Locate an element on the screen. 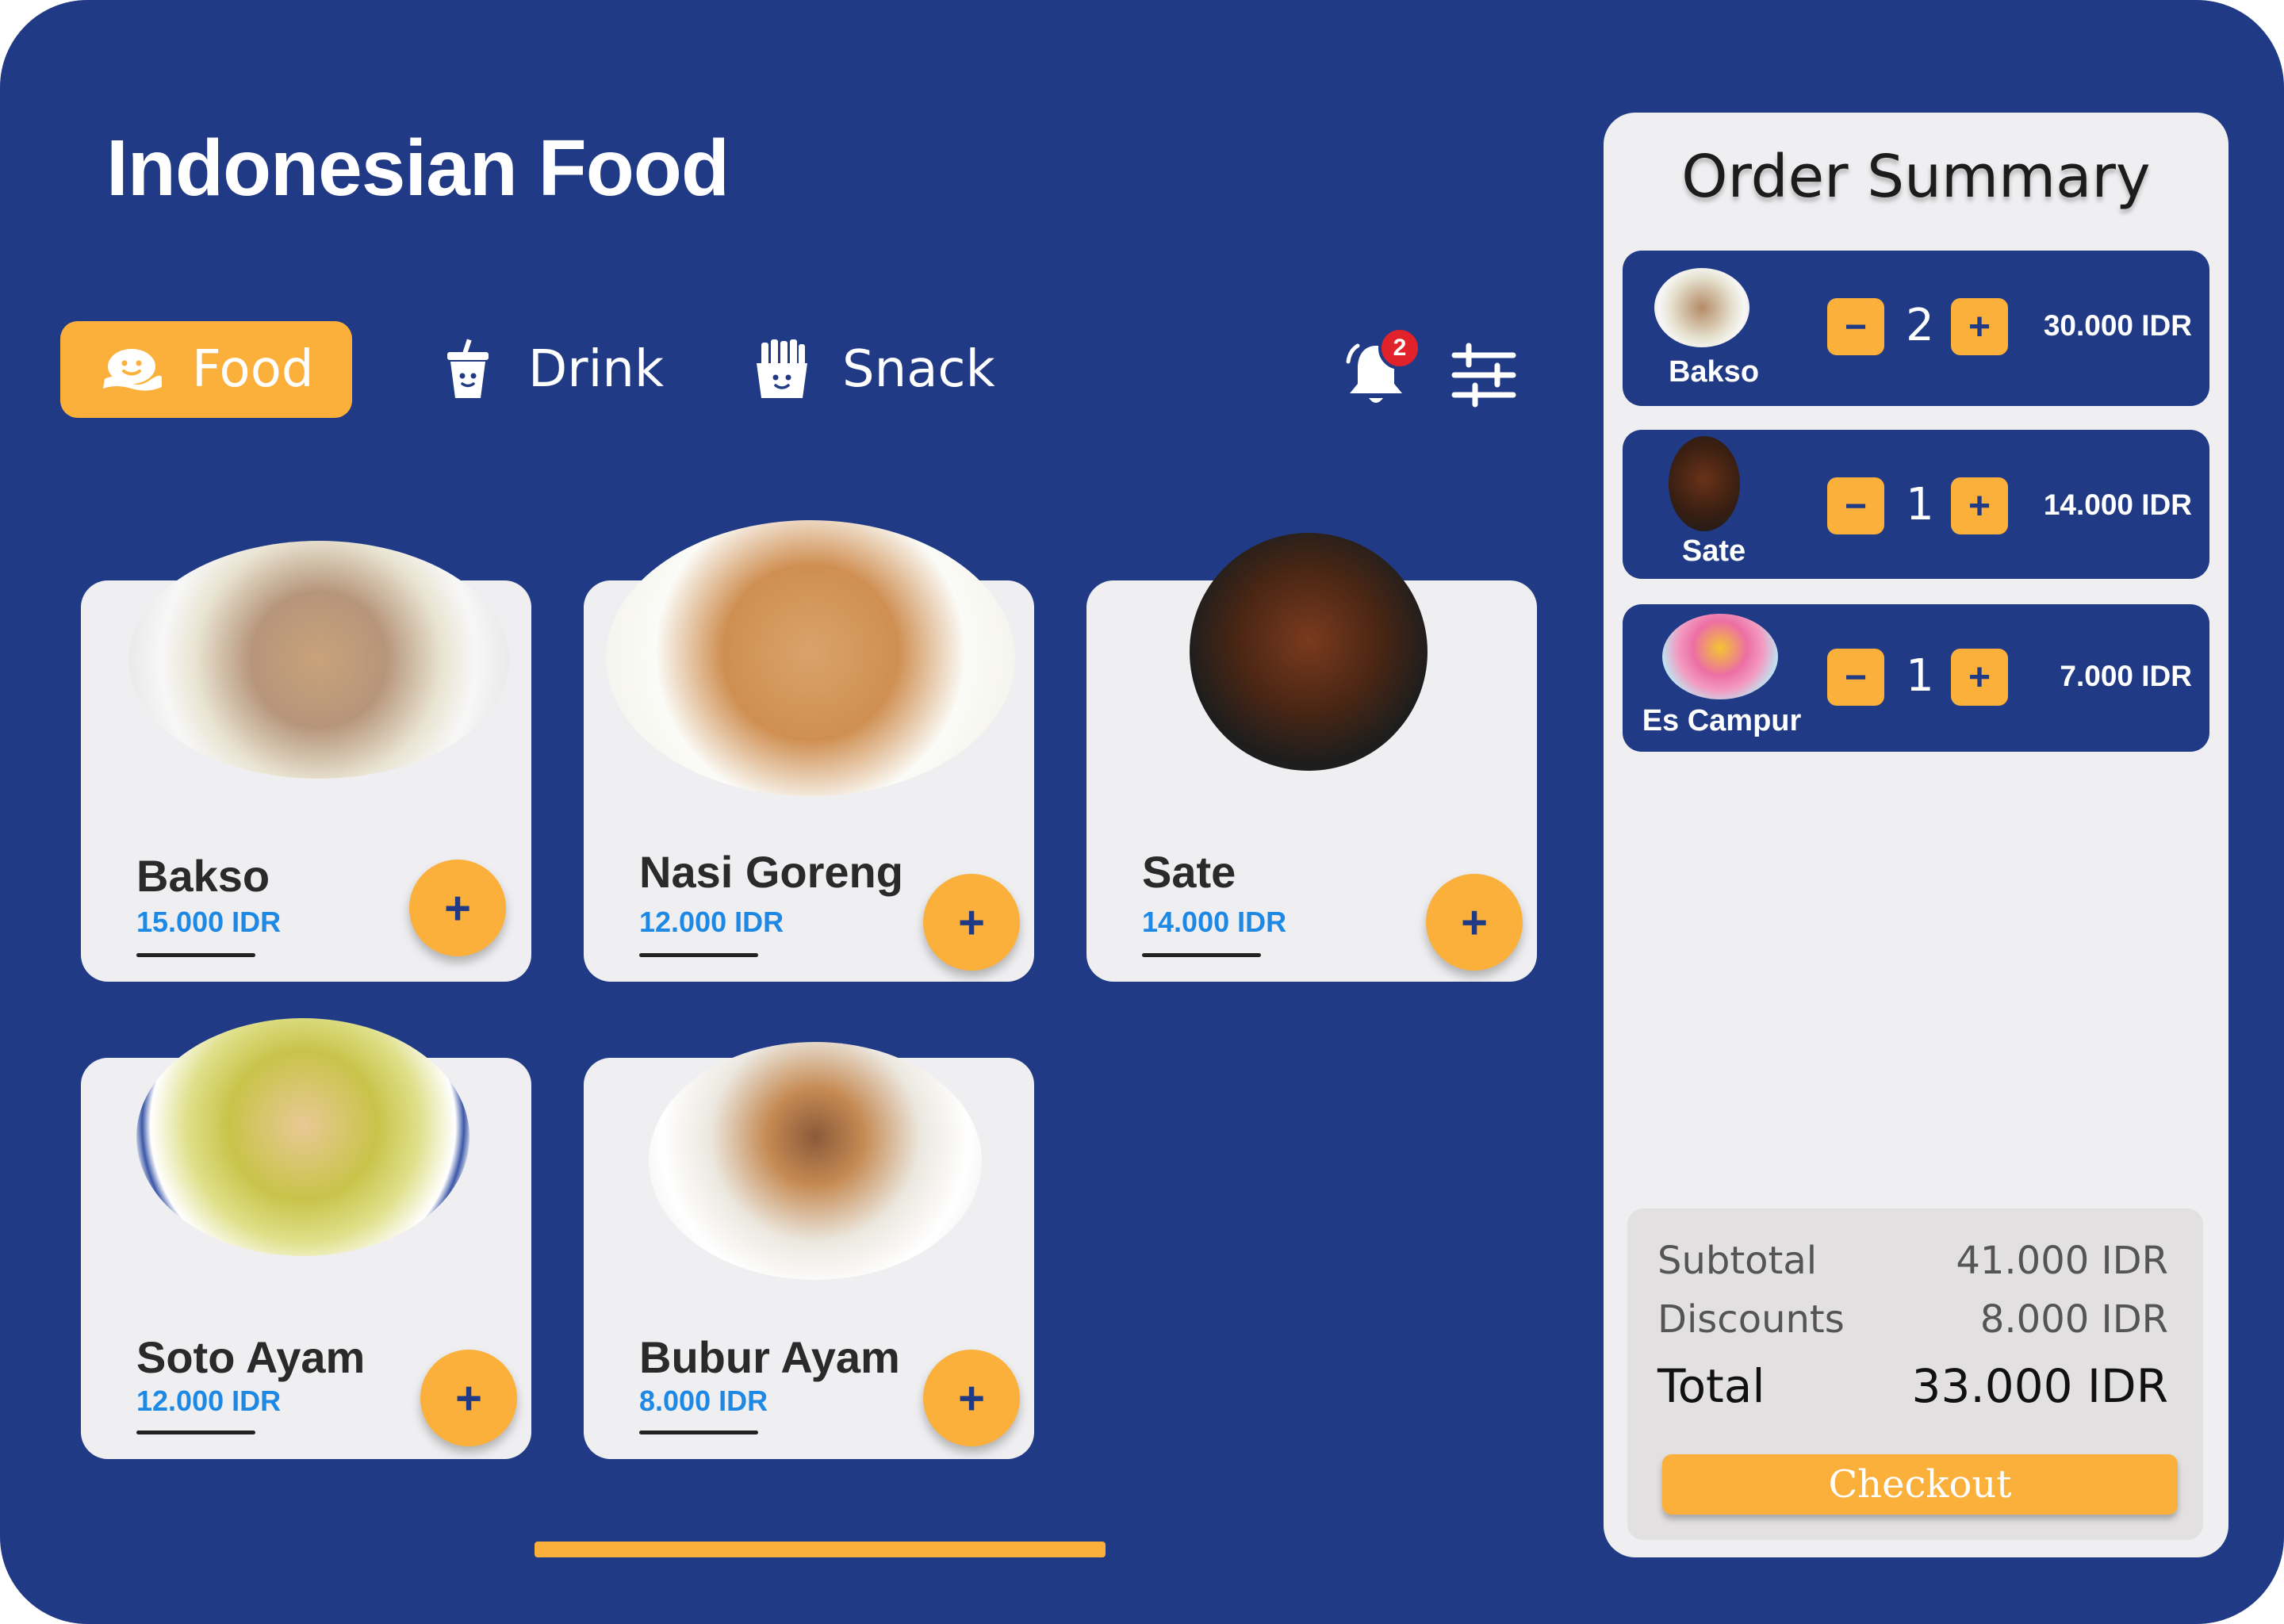 This screenshot has width=2284, height=1624. tab-snack: Snack is located at coordinates (873, 369).